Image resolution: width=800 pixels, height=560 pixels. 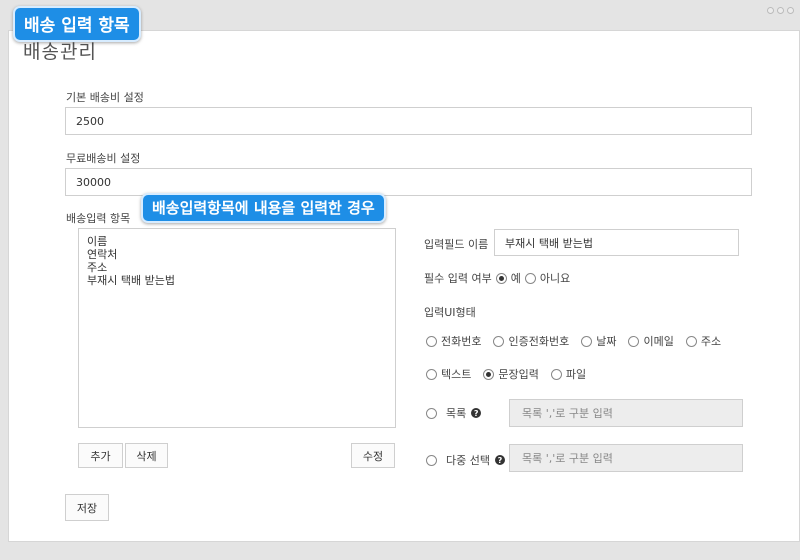 What do you see at coordinates (530, 278) in the screenshot?
I see `required-no-radio` at bounding box center [530, 278].